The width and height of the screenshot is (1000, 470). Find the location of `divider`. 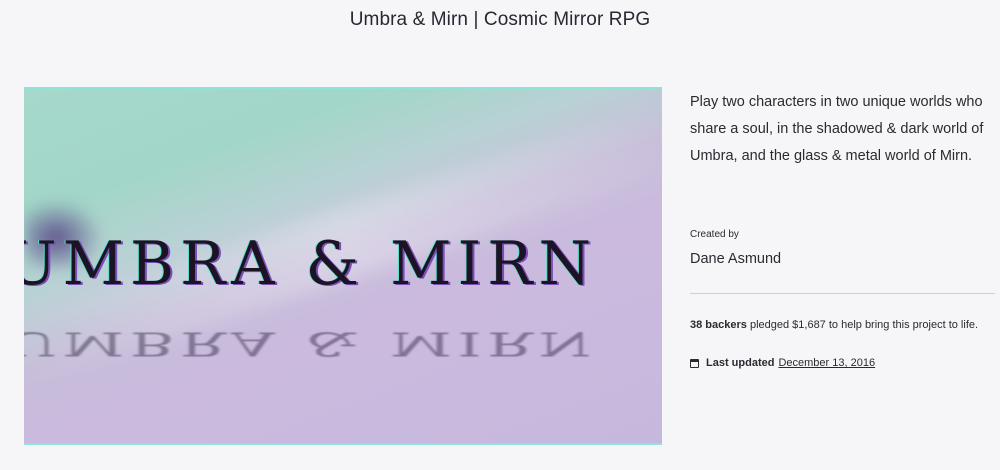

divider is located at coordinates (842, 293).